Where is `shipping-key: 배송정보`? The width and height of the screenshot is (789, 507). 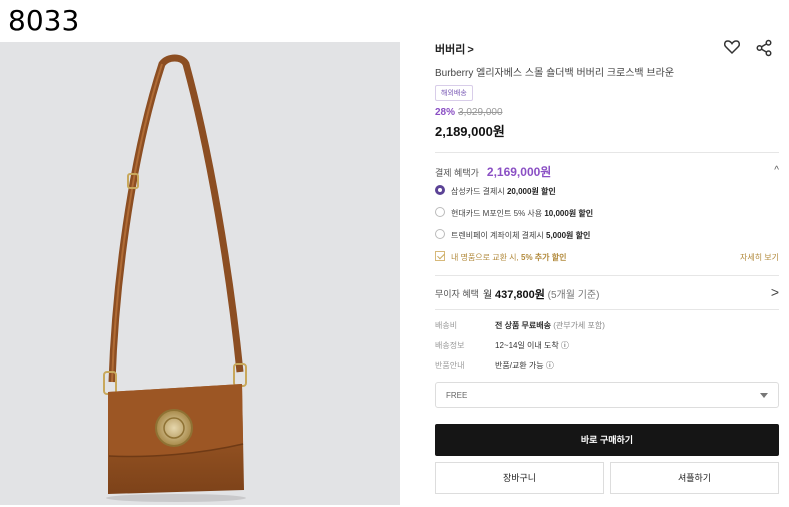
shipping-key: 배송정보 is located at coordinates (450, 345).